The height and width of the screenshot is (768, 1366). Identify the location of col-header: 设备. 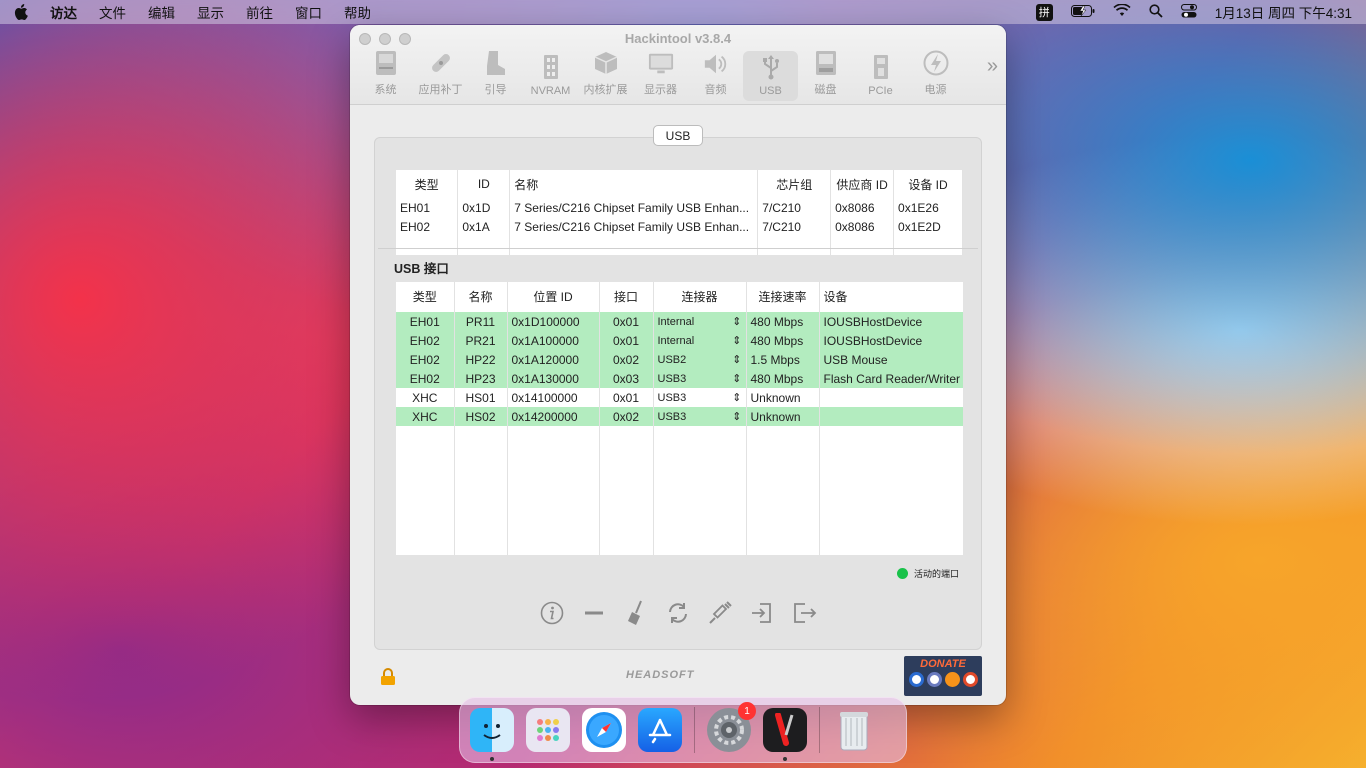
(891, 296).